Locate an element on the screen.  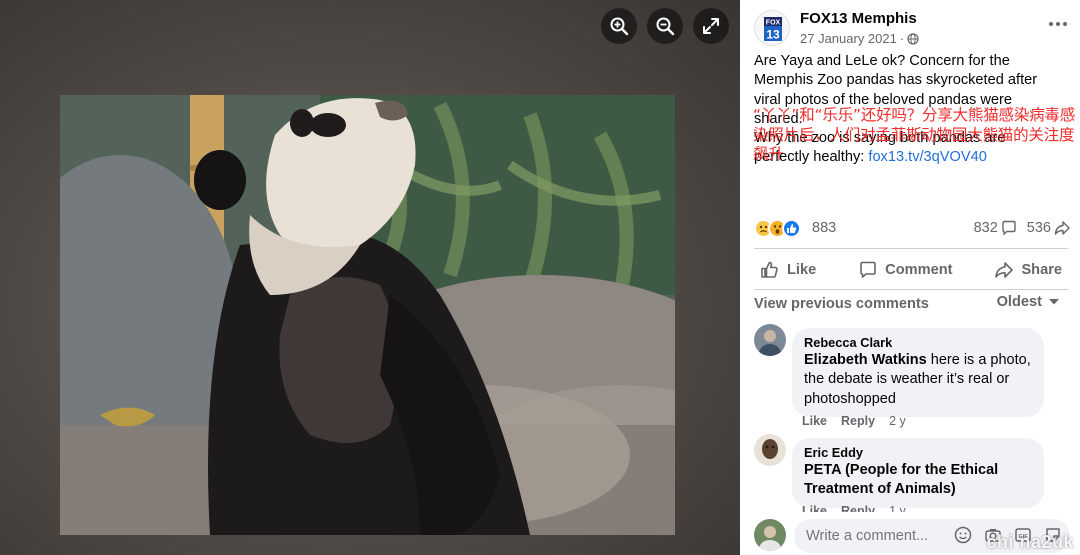
reactions-bar: 883 832 536 is located at coordinates (912, 229).